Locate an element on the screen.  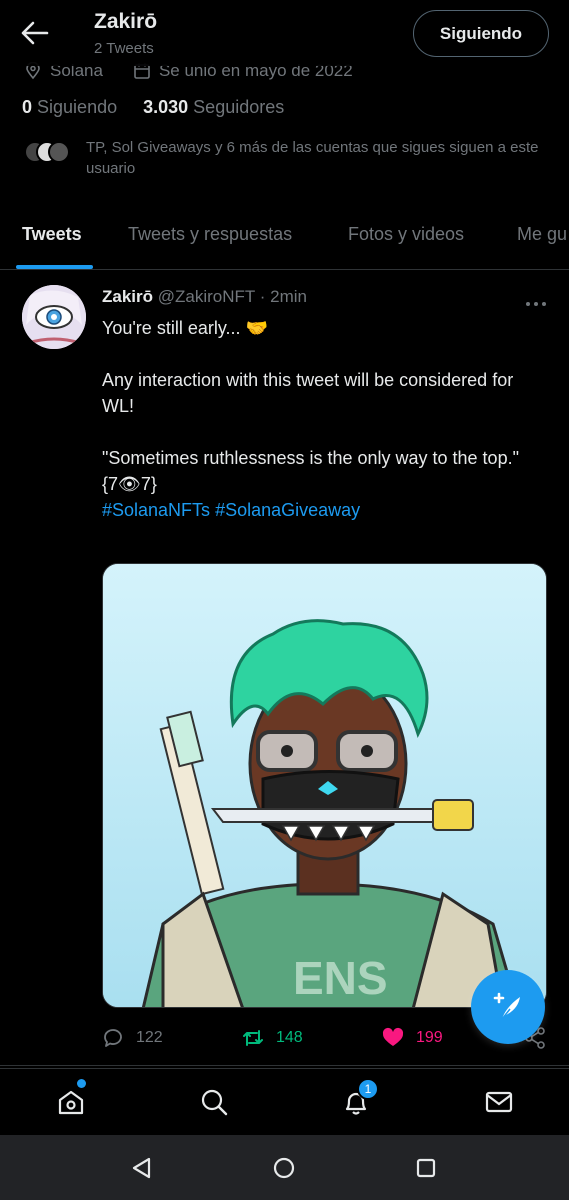
retweet-button: 148 is located at coordinates (272, 1038).